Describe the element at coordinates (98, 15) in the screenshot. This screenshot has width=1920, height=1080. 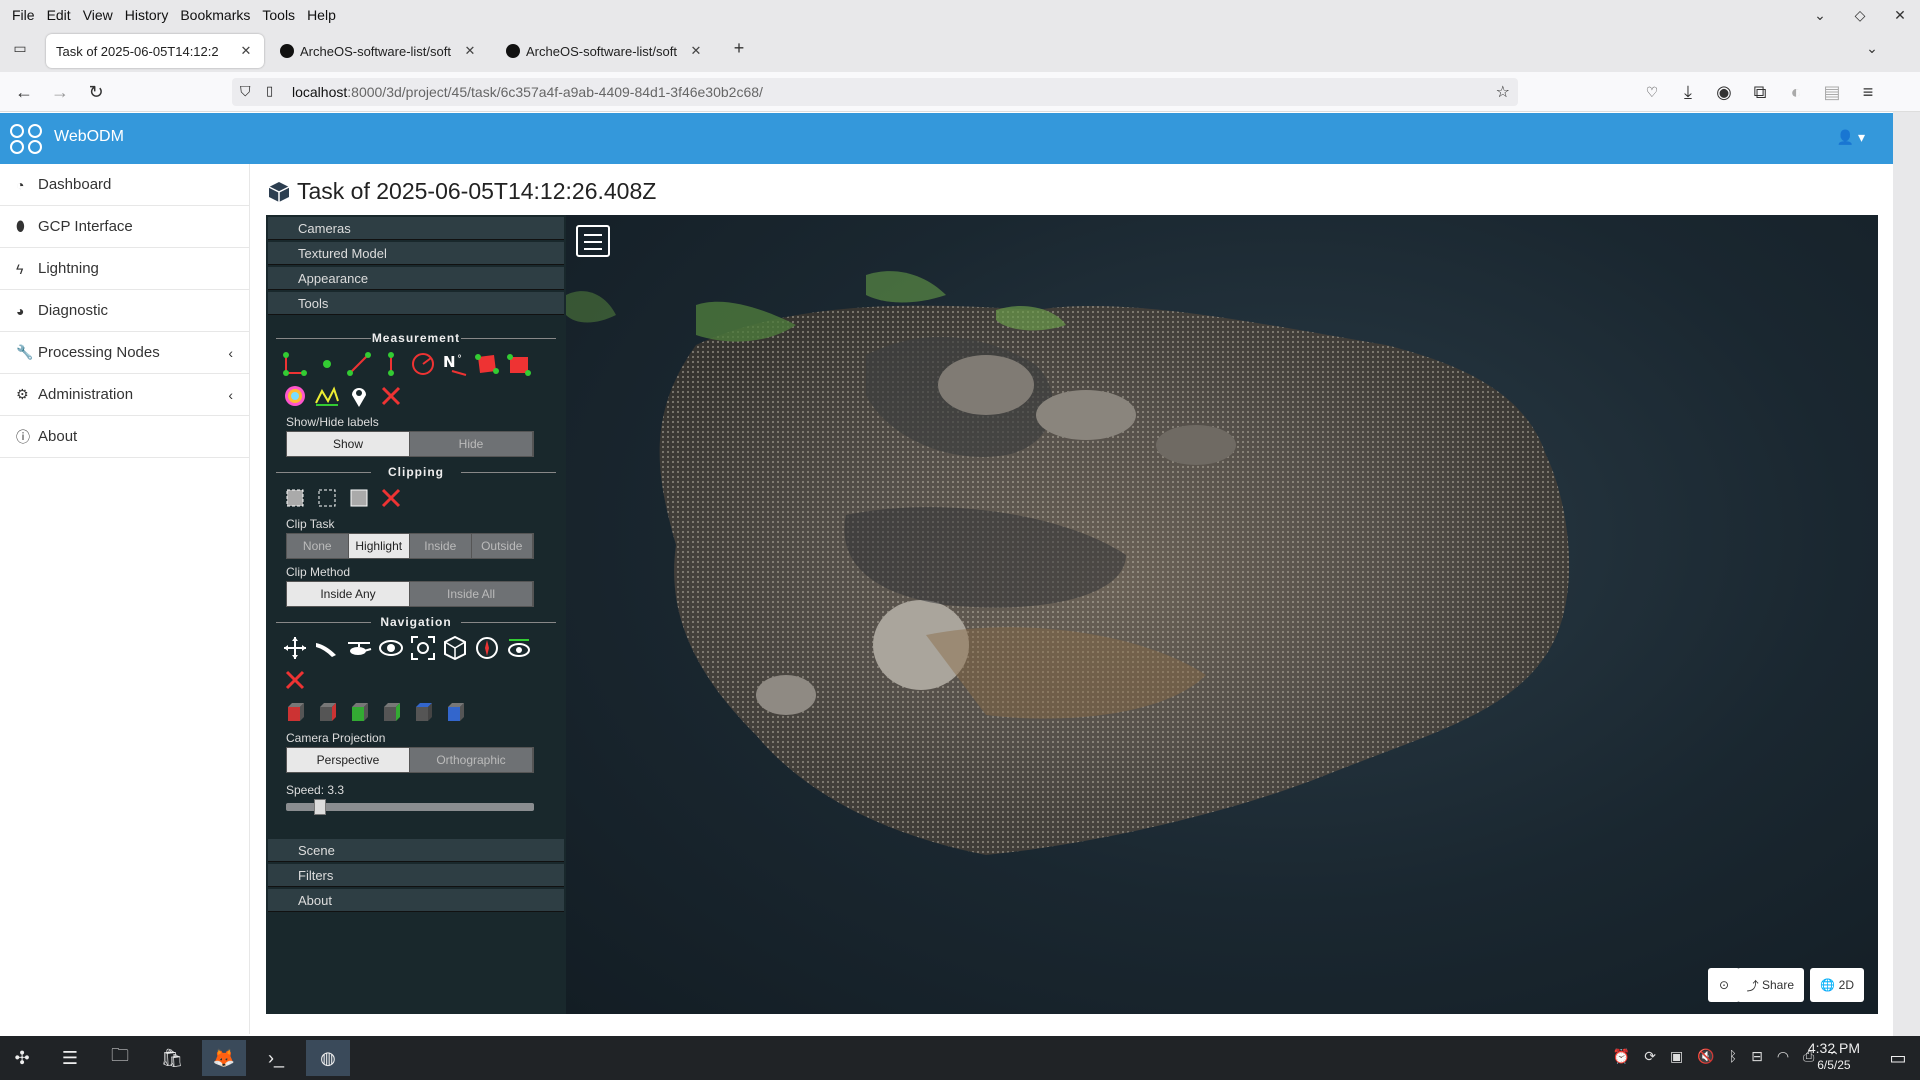
I see `menu-view: View` at that location.